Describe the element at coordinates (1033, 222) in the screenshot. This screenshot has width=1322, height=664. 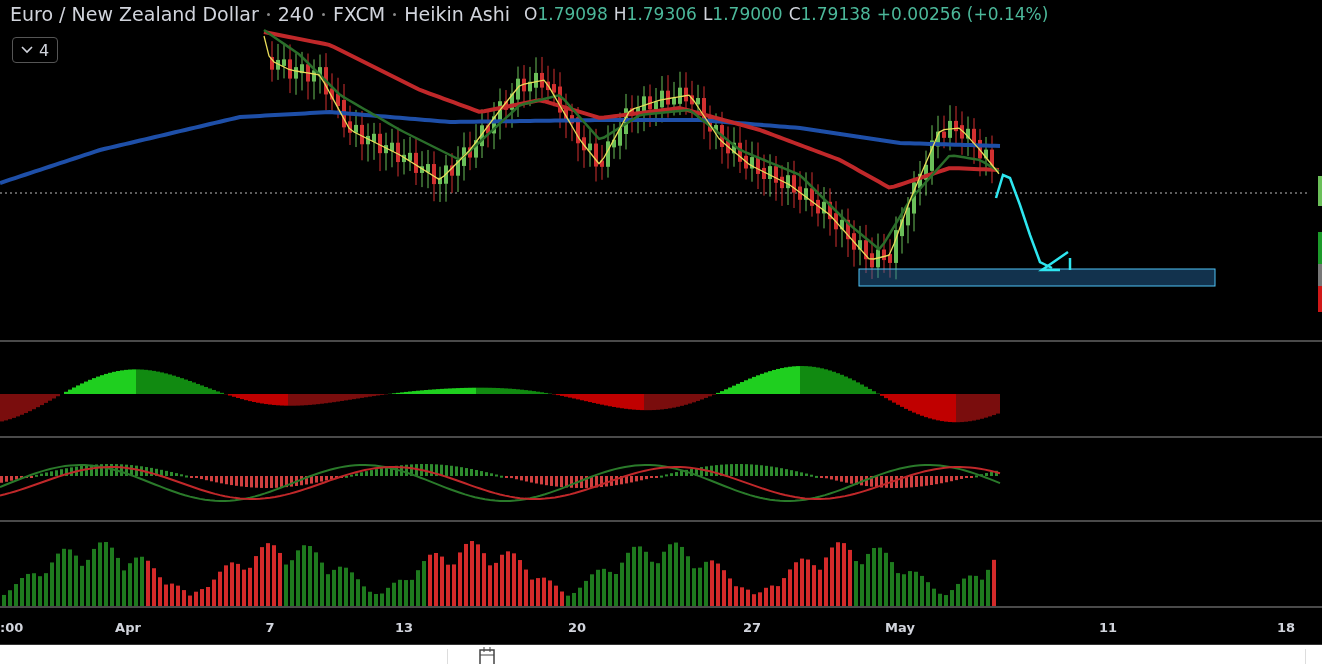
I see `trend-sketch-drawing` at that location.